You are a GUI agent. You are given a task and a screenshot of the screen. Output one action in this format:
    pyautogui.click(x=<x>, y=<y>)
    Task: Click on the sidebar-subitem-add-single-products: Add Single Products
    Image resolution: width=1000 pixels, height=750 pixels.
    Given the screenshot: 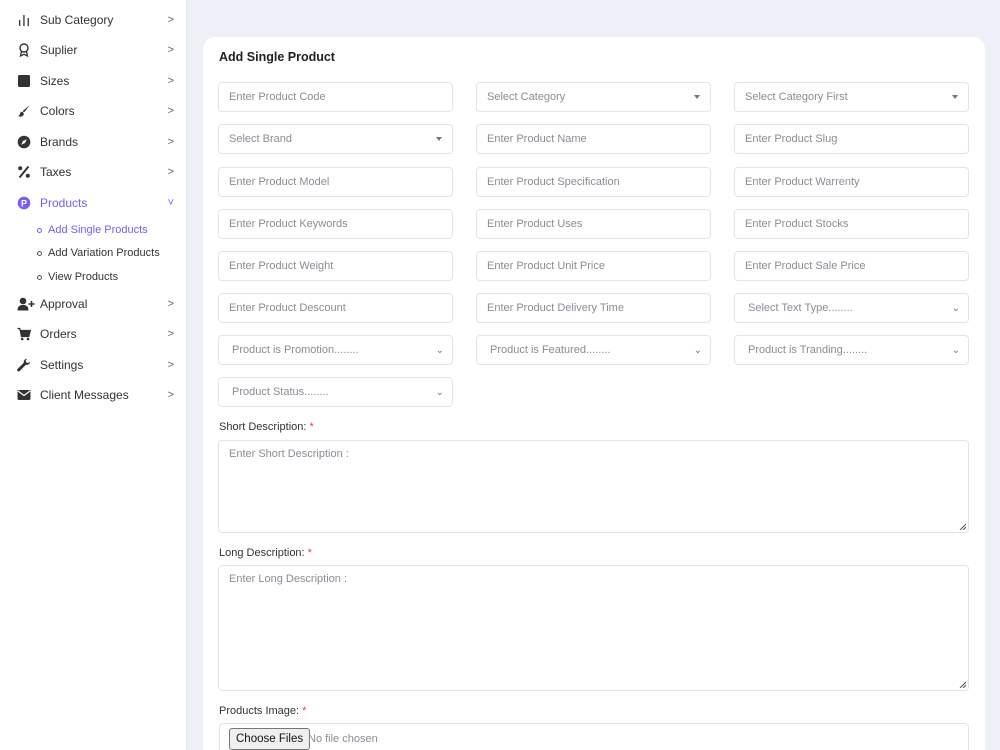 What is the action you would take?
    pyautogui.click(x=93, y=230)
    